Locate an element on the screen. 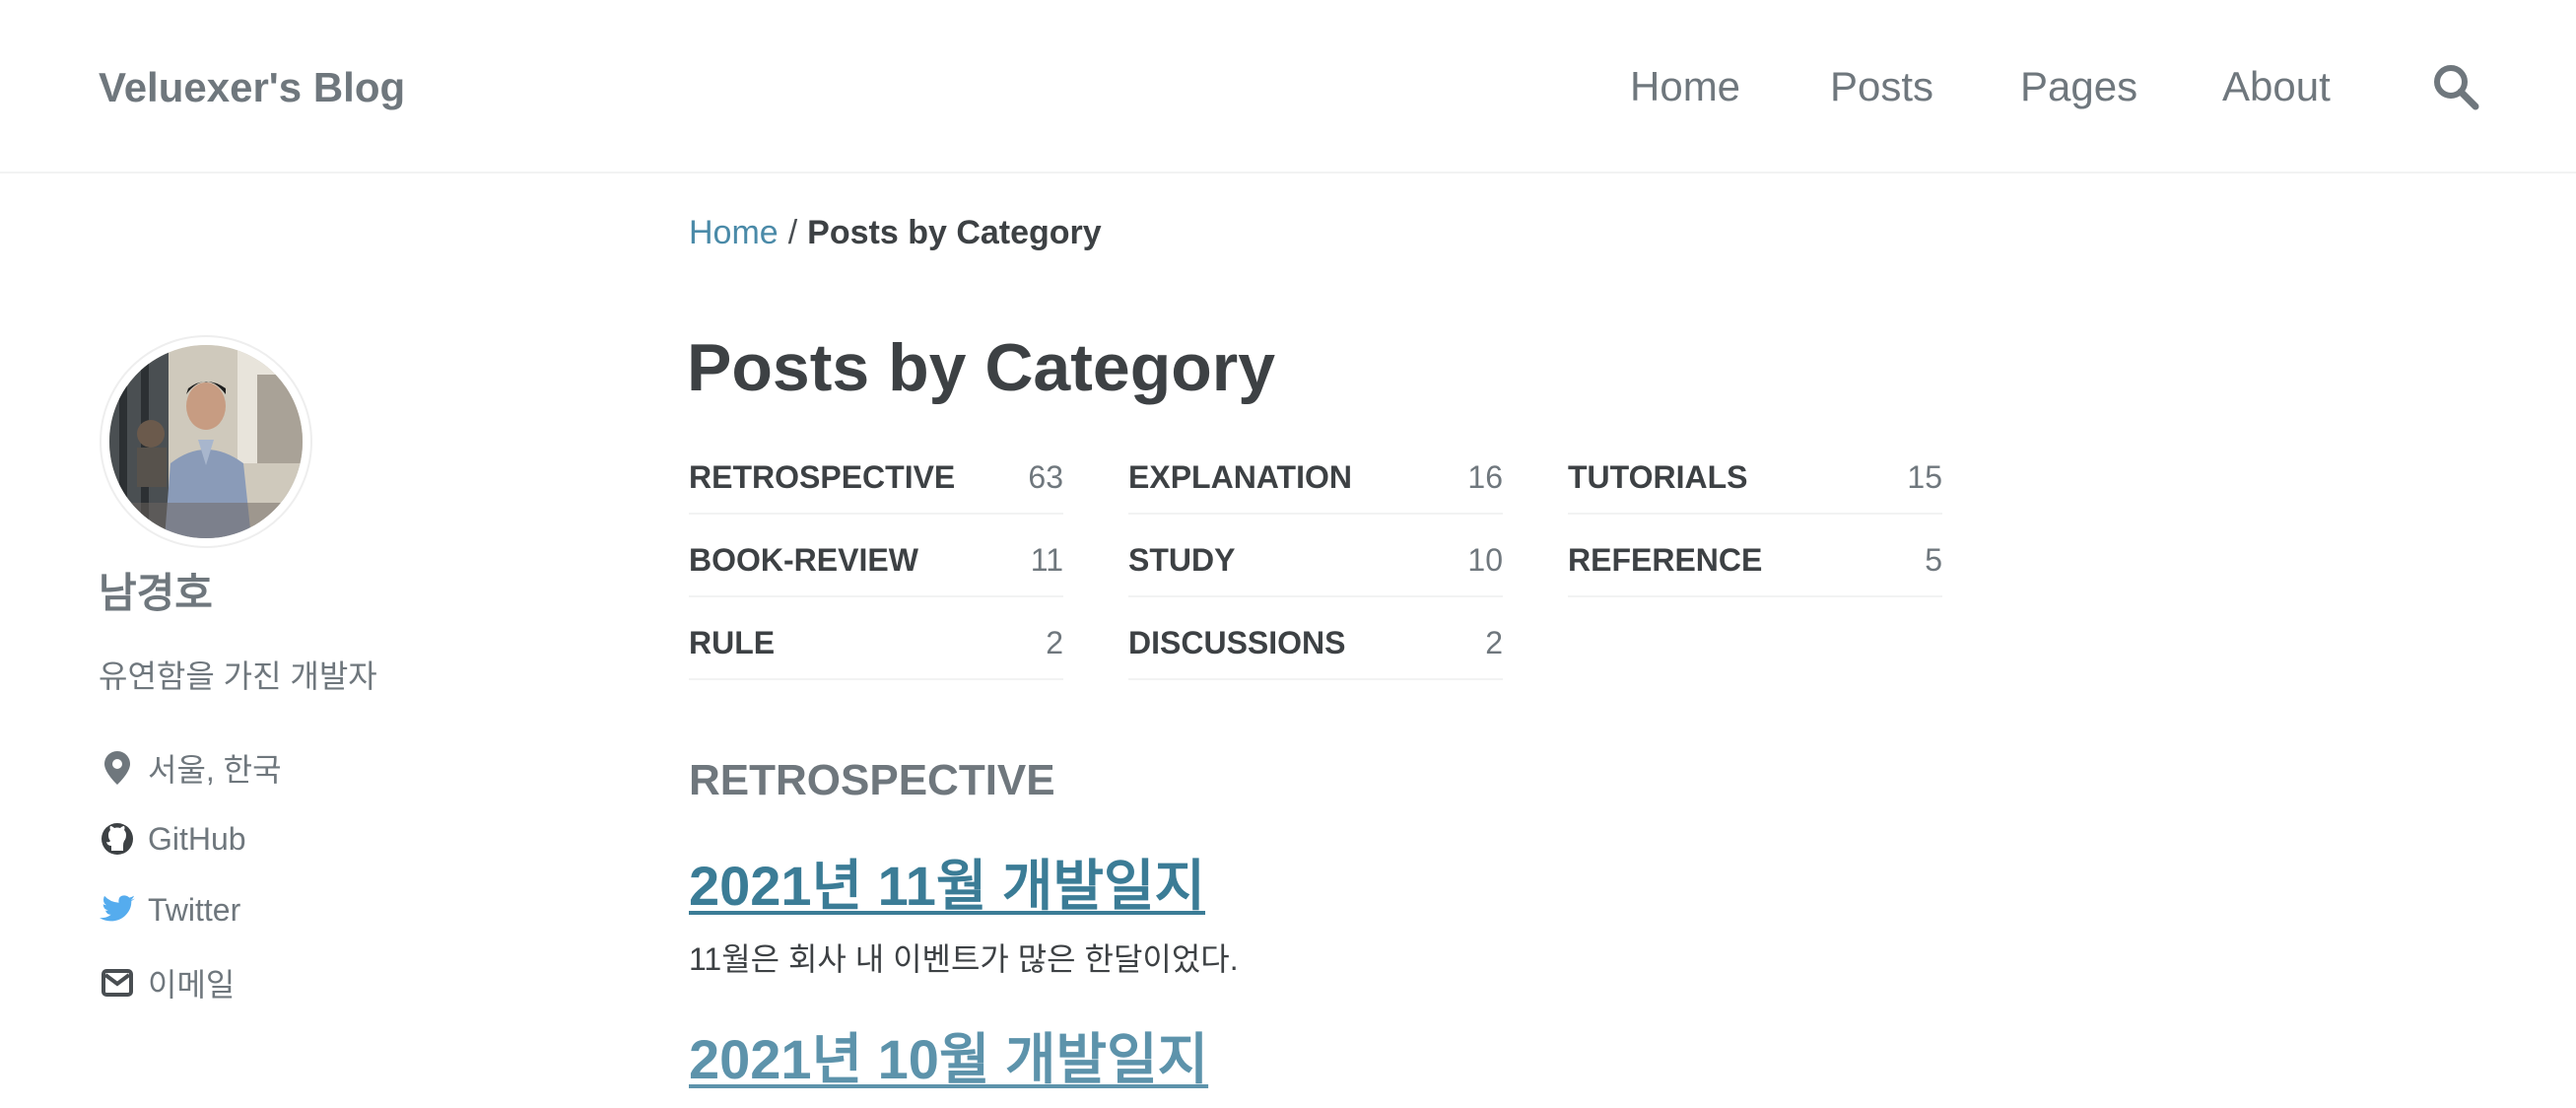 This screenshot has height=1108, width=2576. category-link-reference: REFERENCE 5 is located at coordinates (1755, 565).